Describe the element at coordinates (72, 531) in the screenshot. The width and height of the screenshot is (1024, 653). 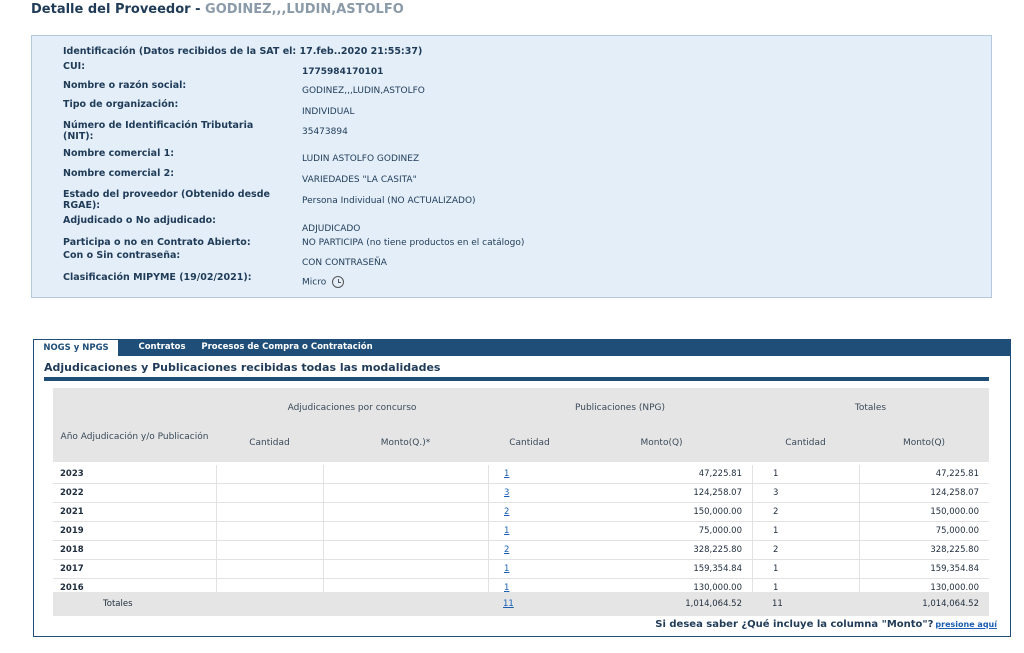
I see `cell-year: 2019` at that location.